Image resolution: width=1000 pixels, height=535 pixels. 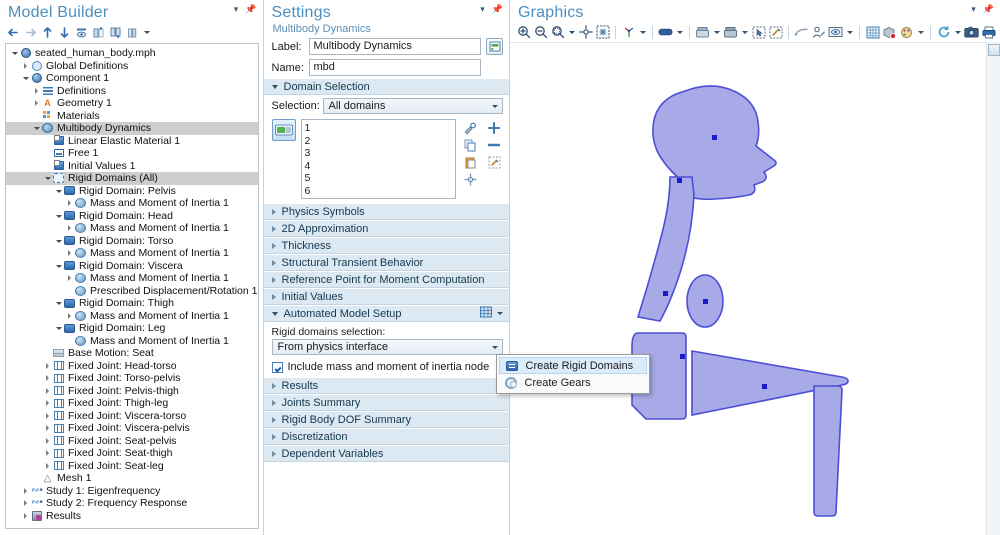 What do you see at coordinates (523, 32) in the screenshot?
I see `zoom-in-icon` at bounding box center [523, 32].